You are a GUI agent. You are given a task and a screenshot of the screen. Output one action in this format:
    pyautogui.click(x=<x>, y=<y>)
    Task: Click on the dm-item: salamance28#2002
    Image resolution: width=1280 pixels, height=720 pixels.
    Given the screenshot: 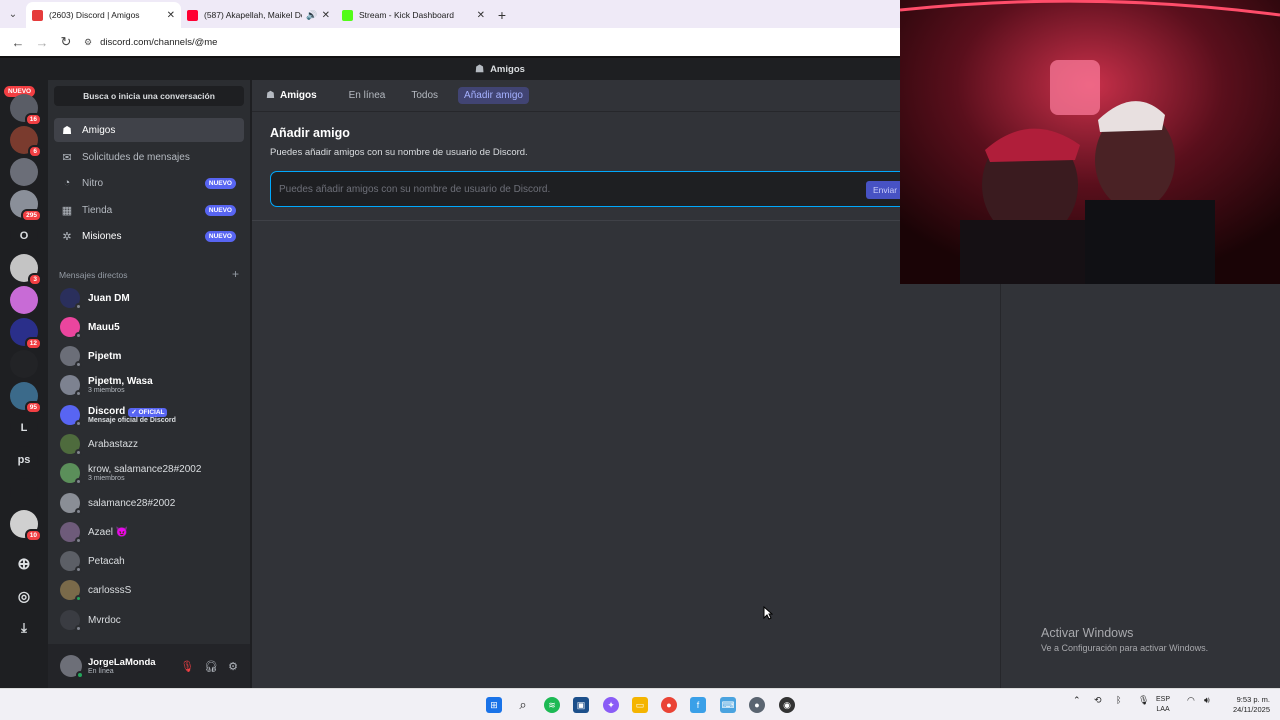 What is the action you would take?
    pyautogui.click(x=149, y=503)
    